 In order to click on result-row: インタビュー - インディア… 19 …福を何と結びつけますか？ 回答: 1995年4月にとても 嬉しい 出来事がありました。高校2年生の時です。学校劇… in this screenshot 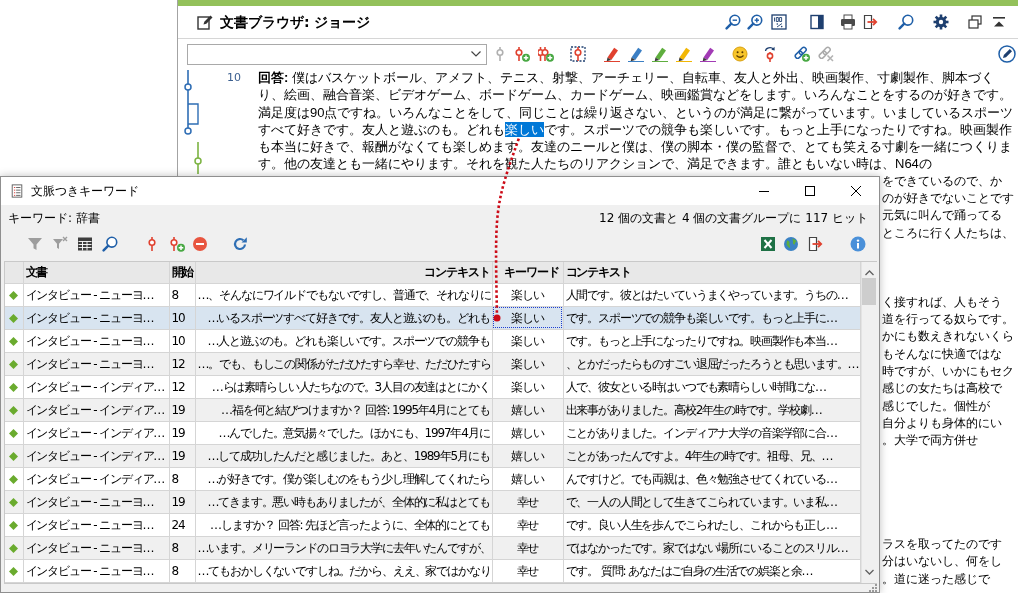, I will do `click(432, 409)`.